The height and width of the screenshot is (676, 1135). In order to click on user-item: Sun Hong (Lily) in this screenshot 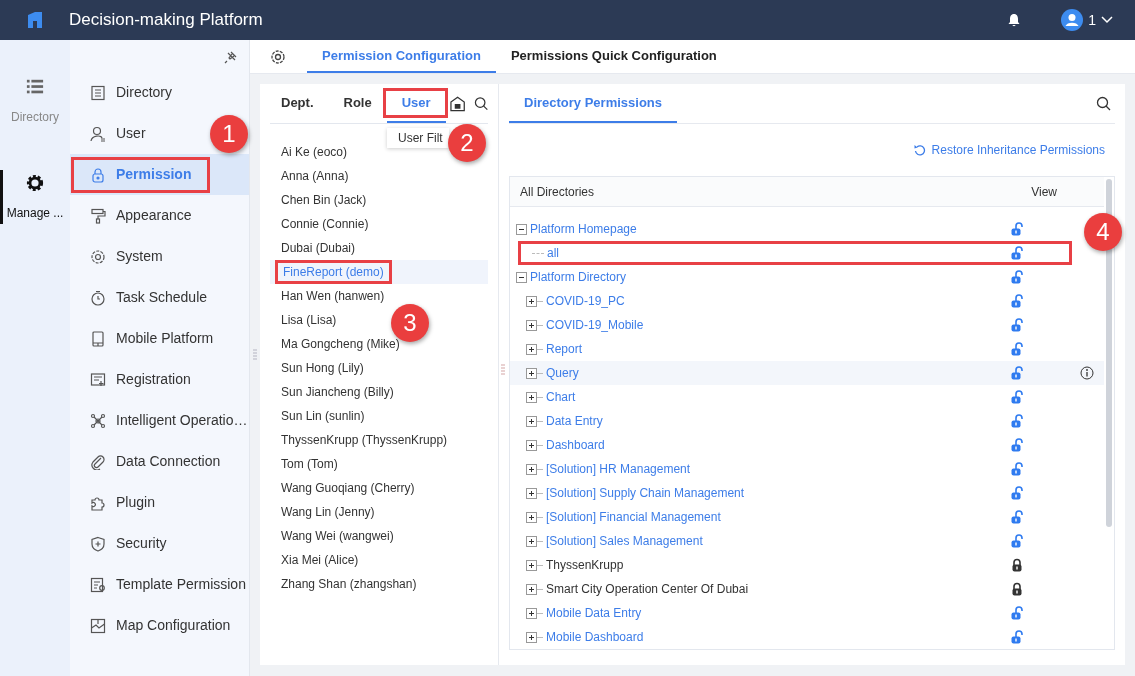, I will do `click(319, 368)`.